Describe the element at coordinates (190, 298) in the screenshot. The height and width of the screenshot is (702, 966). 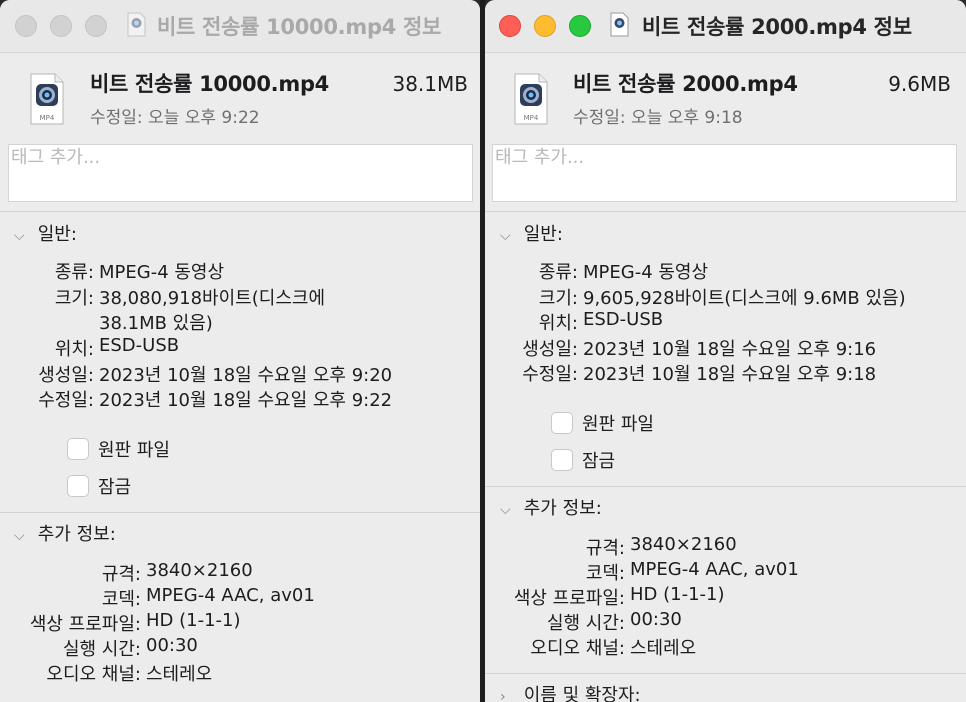
I see `info-row-size: 크기: 38,080,918바이트(디스크에` at that location.